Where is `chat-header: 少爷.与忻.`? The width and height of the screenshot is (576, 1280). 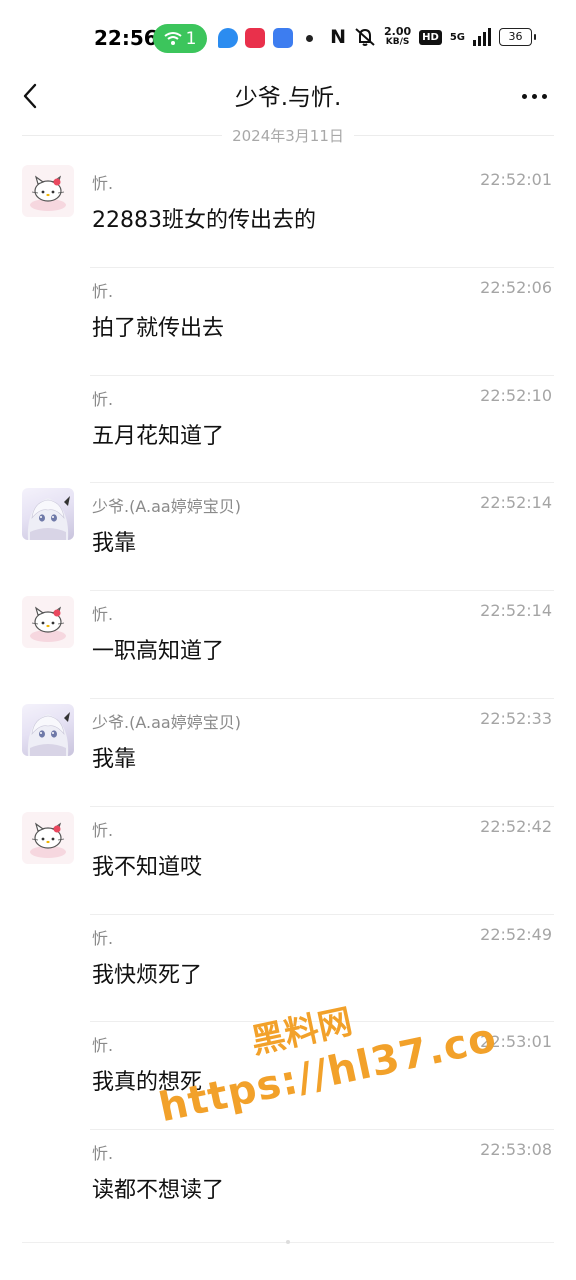
chat-header: 少爷.与忻. is located at coordinates (288, 96).